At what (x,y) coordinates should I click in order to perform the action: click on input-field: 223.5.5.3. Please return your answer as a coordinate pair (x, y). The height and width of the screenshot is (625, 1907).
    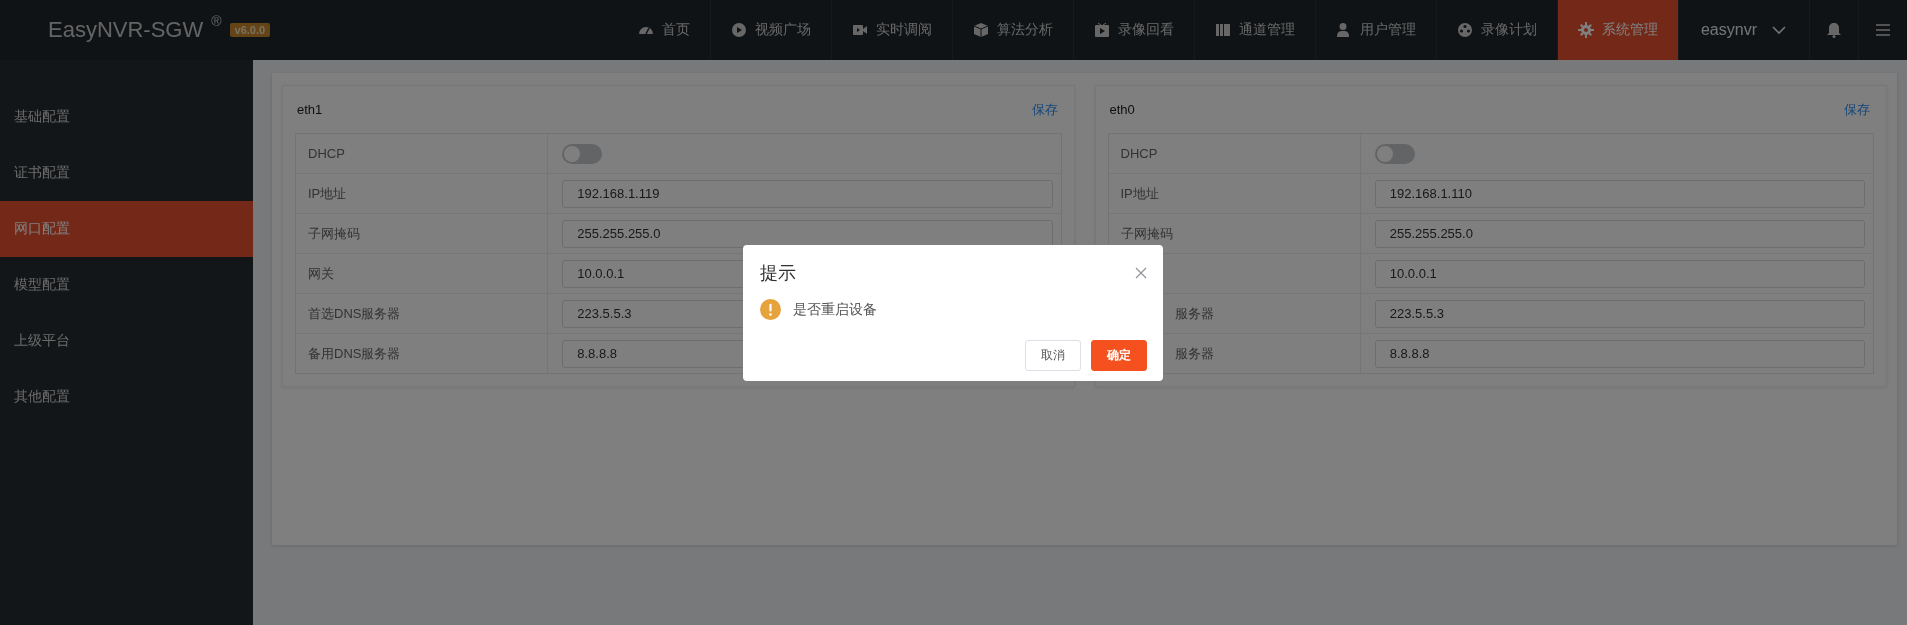
    Looking at the image, I should click on (1619, 313).